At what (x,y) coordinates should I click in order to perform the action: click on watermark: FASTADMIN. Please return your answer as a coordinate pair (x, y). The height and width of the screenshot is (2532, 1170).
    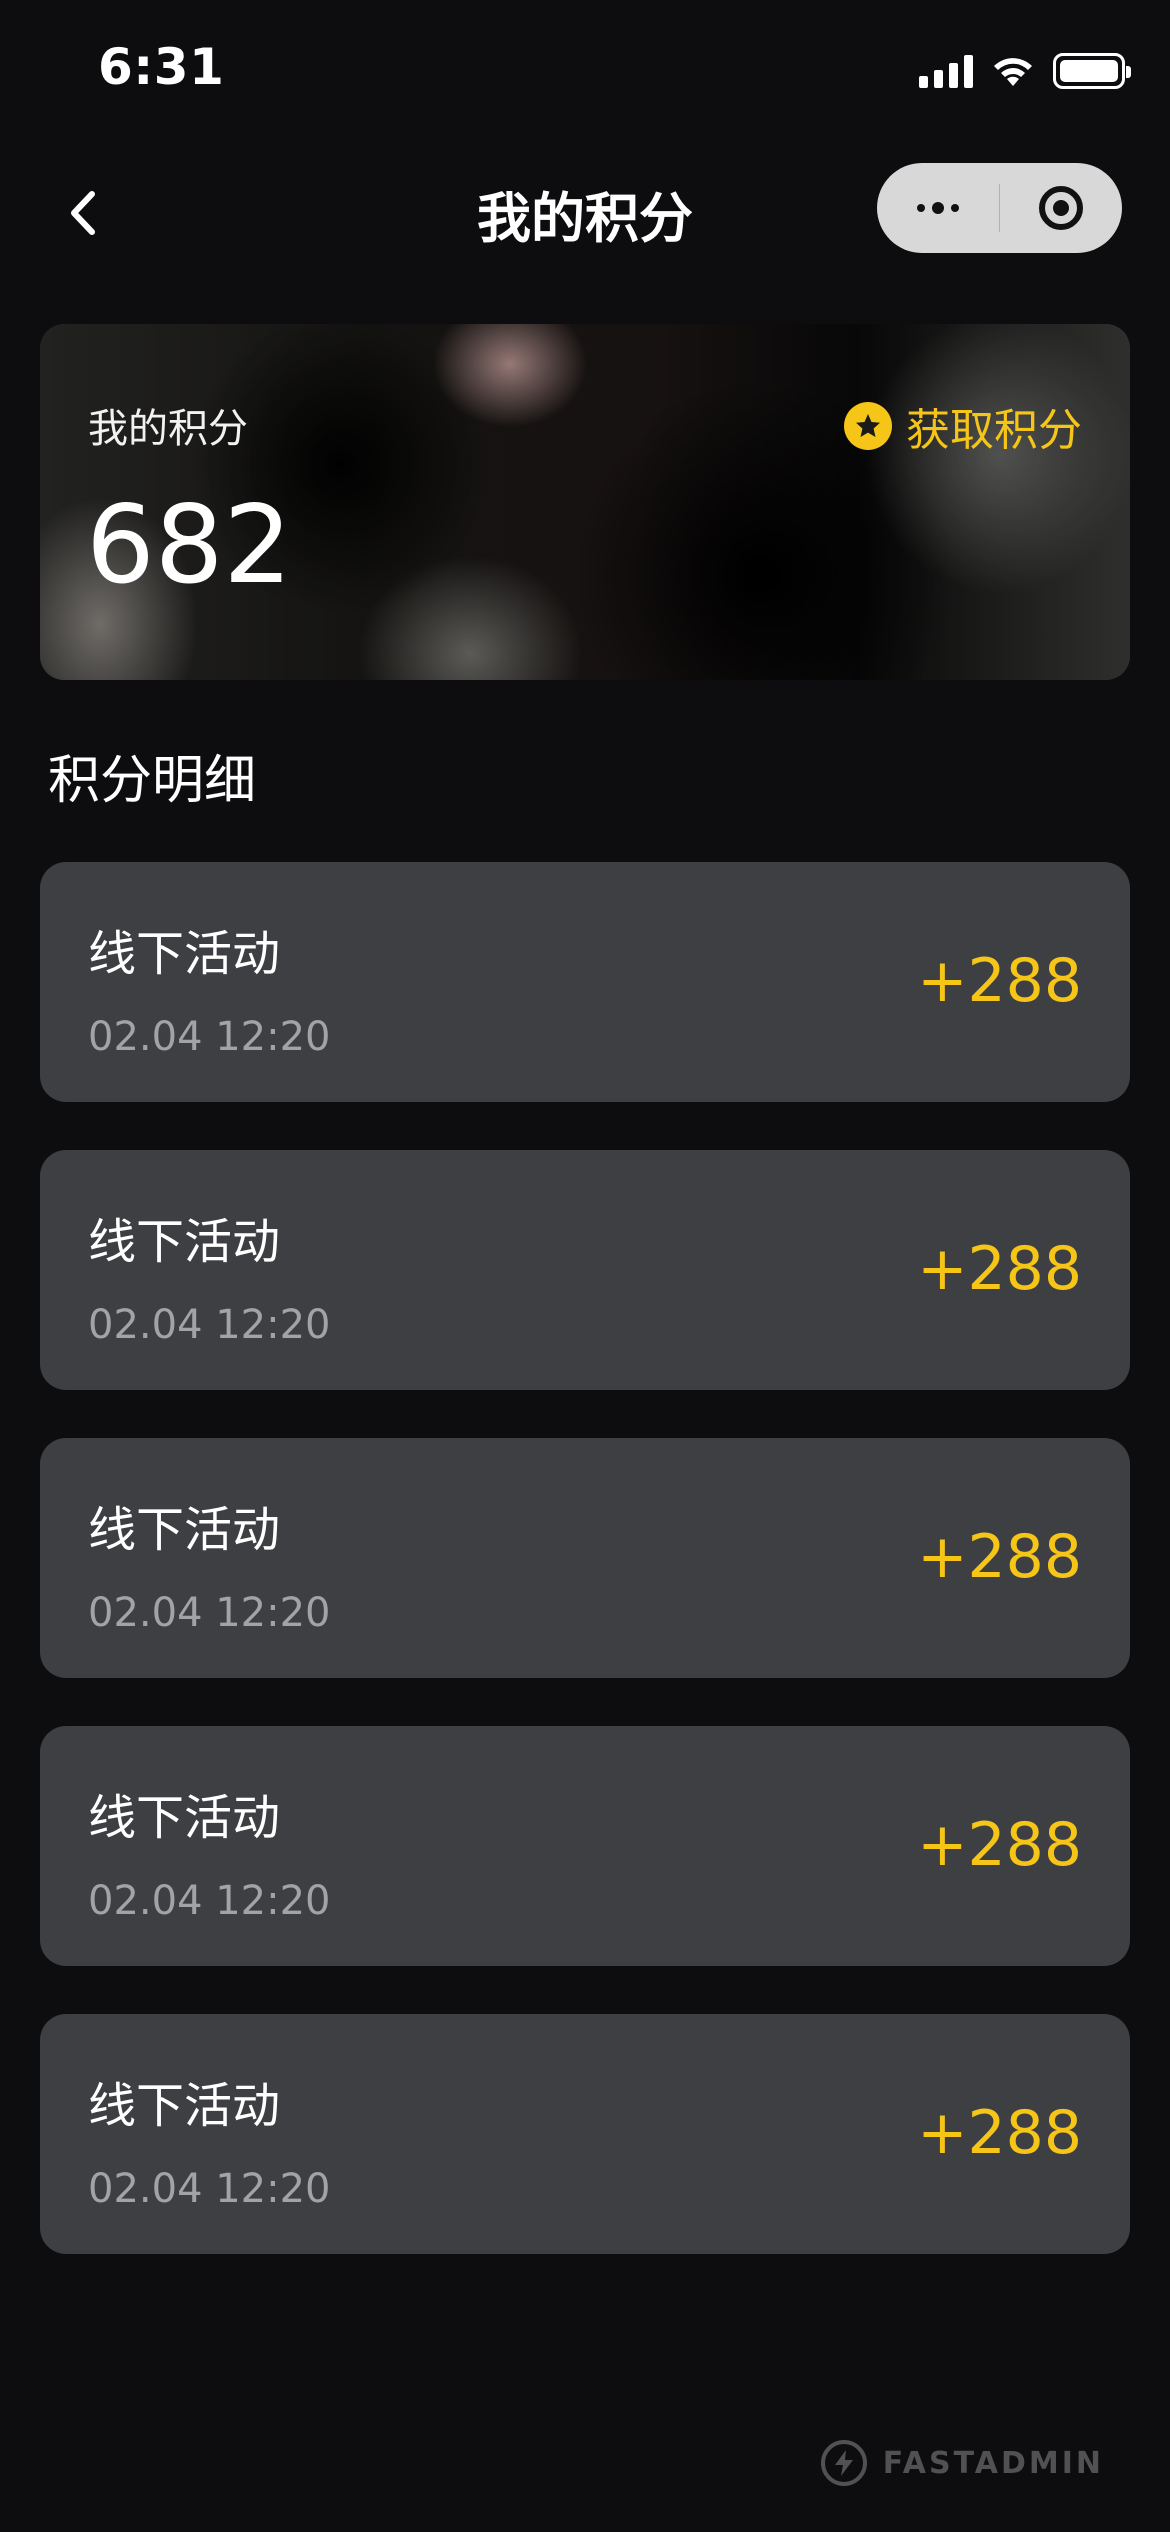
    Looking at the image, I should click on (962, 2463).